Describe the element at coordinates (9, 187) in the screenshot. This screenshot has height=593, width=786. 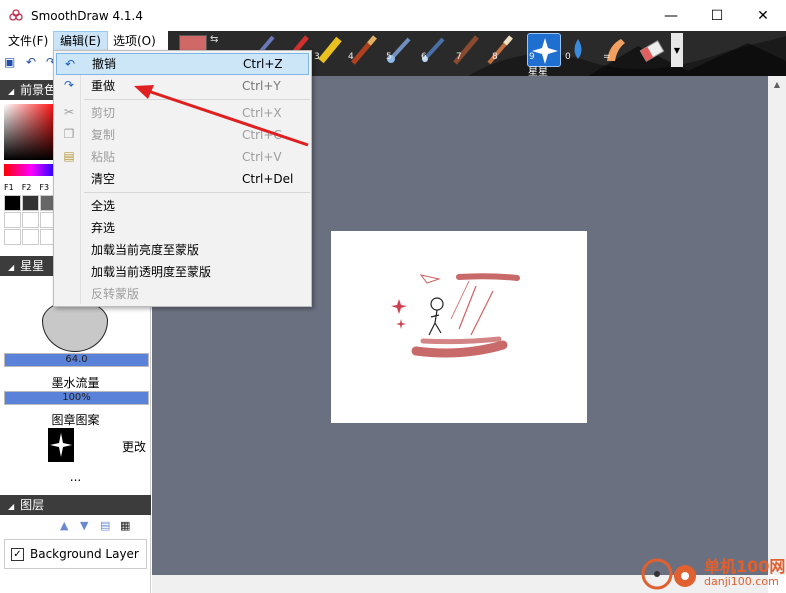
I see `fkey-label: F1` at that location.